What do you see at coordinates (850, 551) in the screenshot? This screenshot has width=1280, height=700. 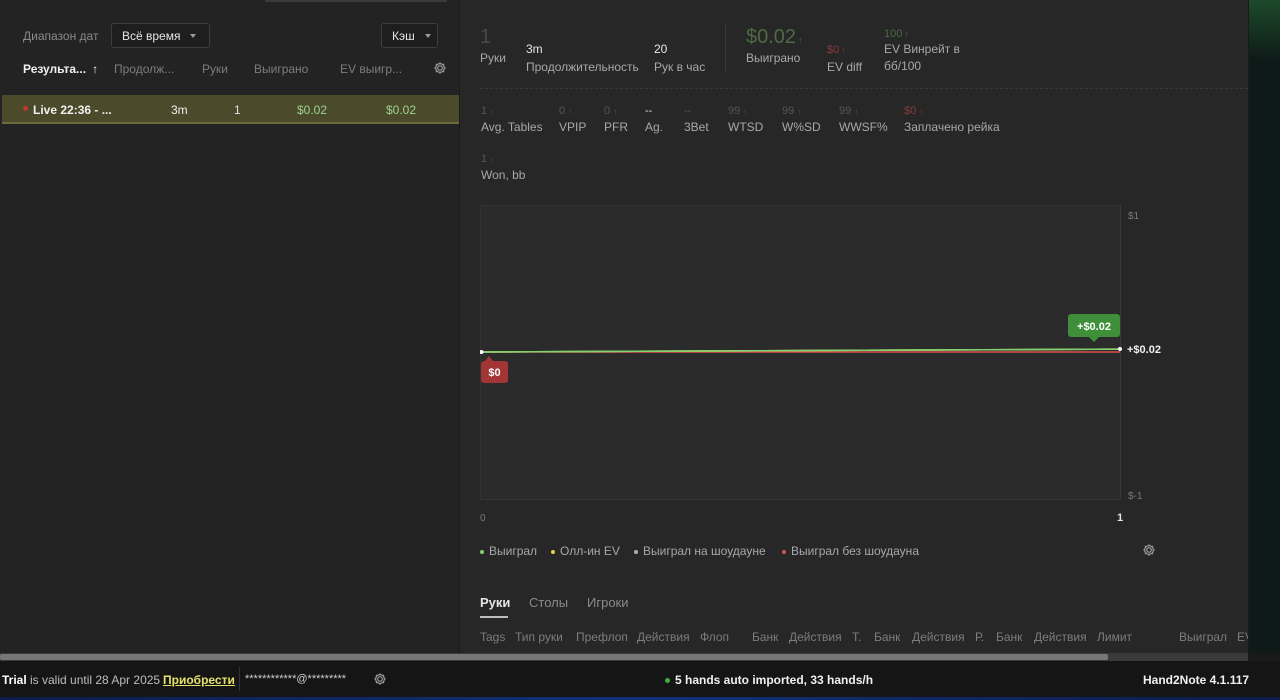 I see `legend-item-won-no-showdown: Выиграл без шоудауна` at bounding box center [850, 551].